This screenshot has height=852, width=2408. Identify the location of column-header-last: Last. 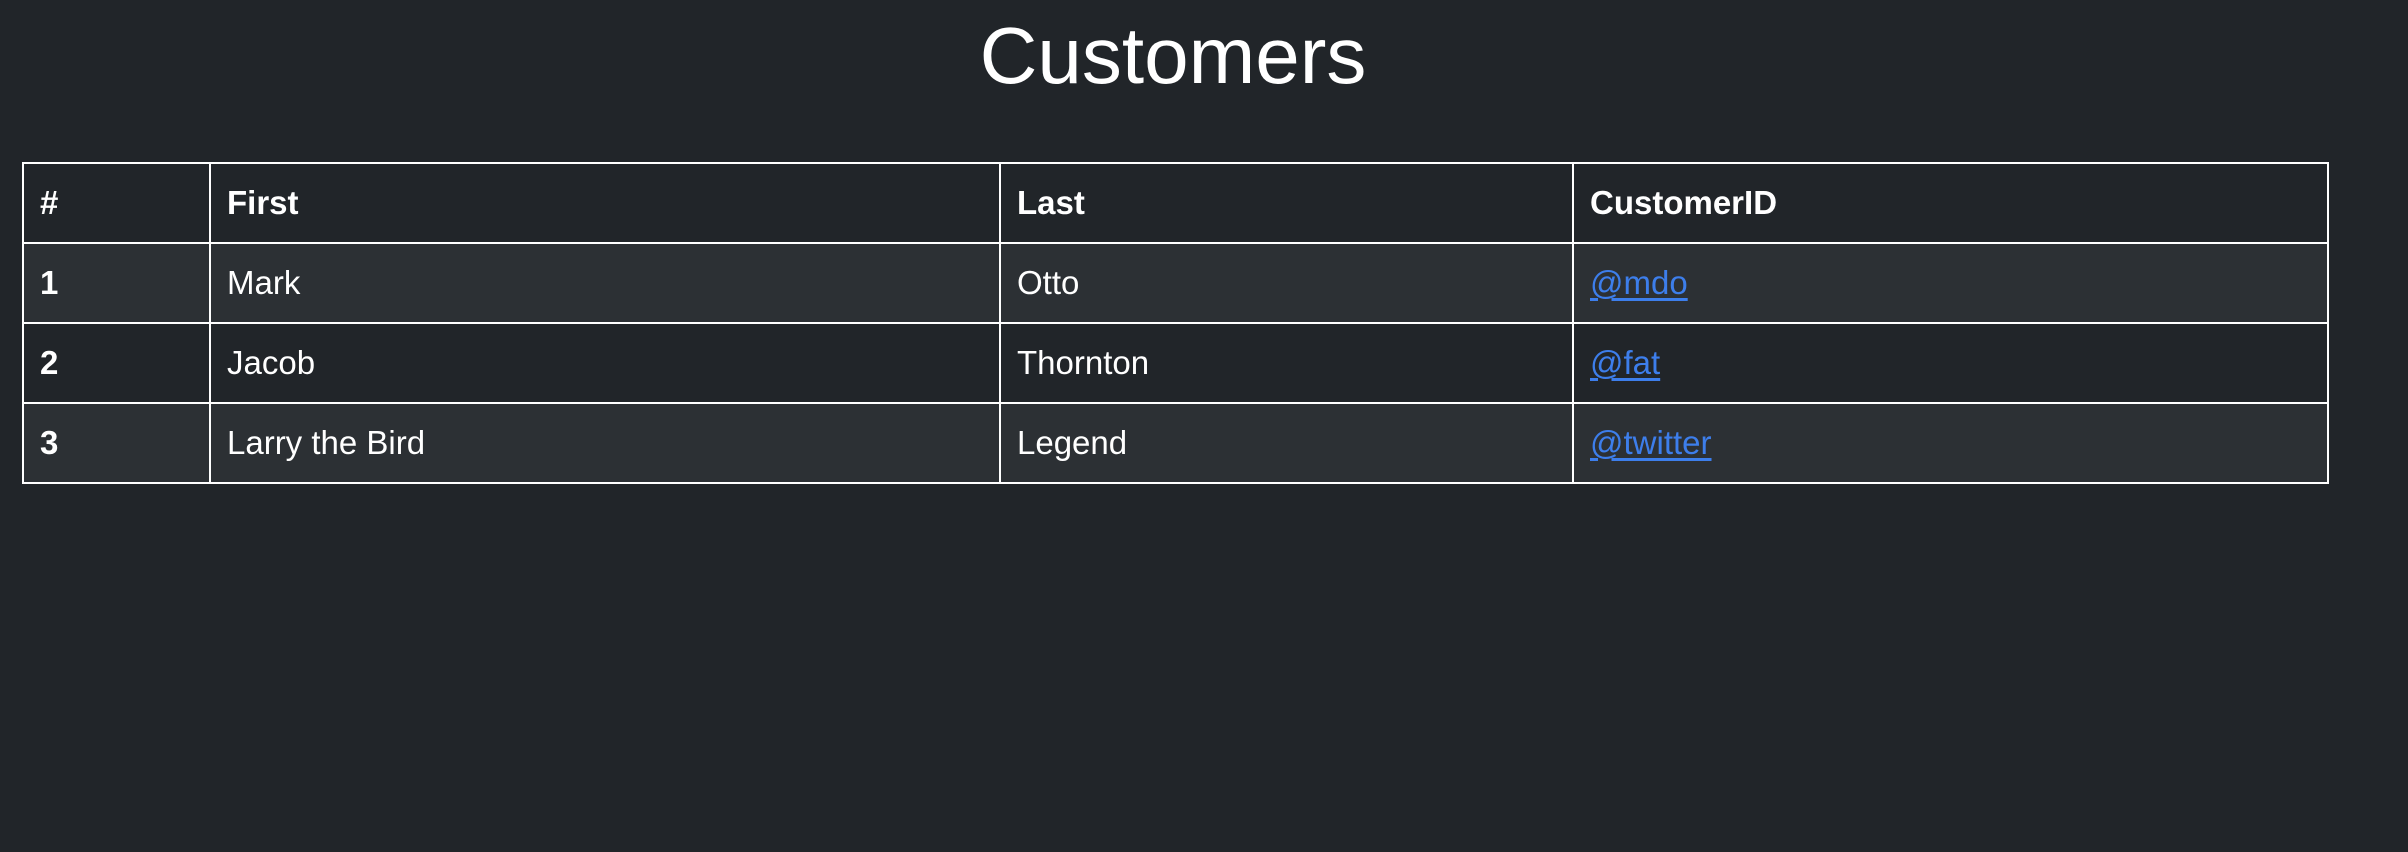
(1286, 203).